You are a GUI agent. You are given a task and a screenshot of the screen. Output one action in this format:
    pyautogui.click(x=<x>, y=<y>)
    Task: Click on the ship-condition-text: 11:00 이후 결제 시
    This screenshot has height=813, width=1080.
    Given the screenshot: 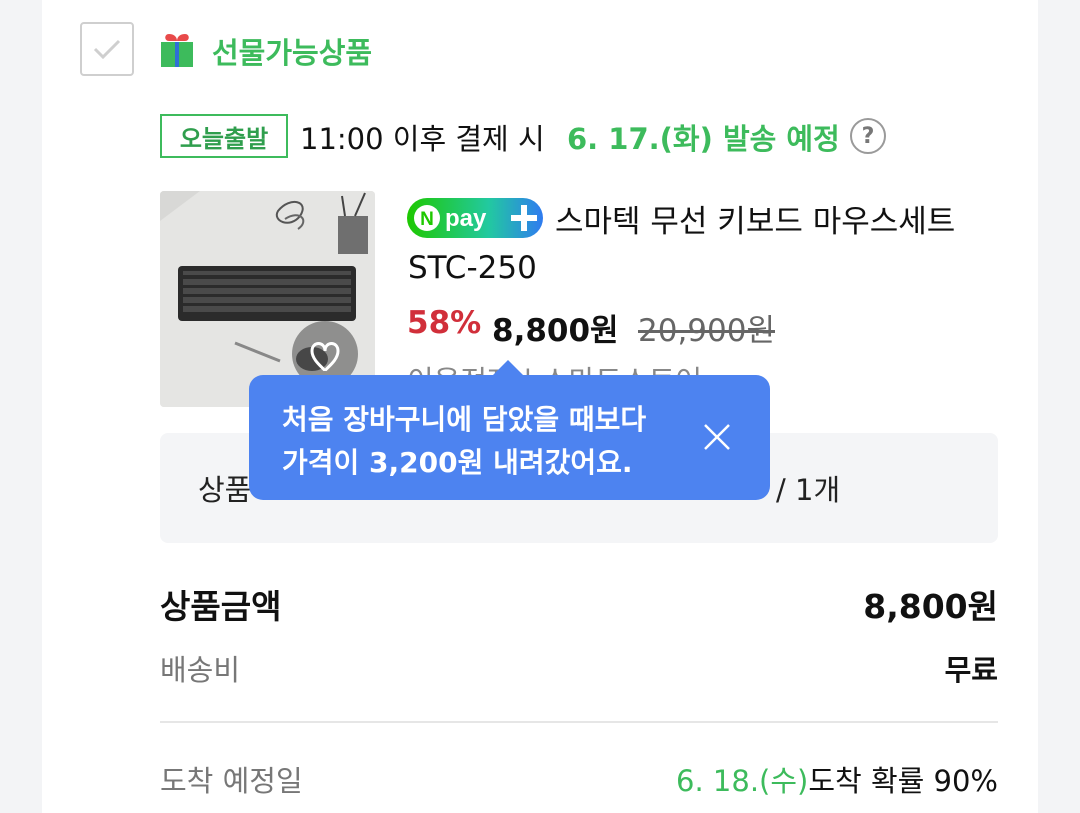 What is the action you would take?
    pyautogui.click(x=422, y=139)
    